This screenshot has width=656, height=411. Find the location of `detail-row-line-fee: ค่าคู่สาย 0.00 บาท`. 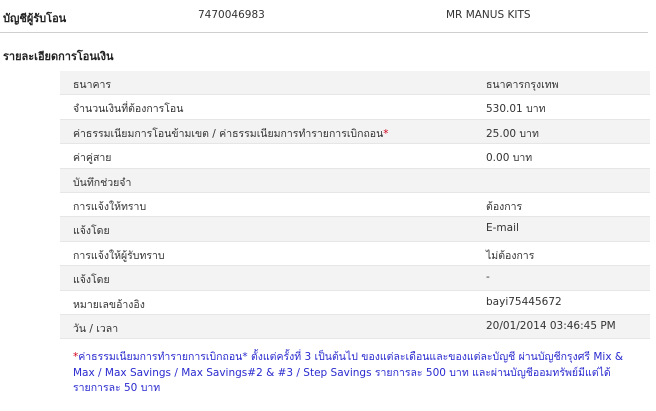

detail-row-line-fee: ค่าคู่สาย 0.00 บาท is located at coordinates (355, 156).